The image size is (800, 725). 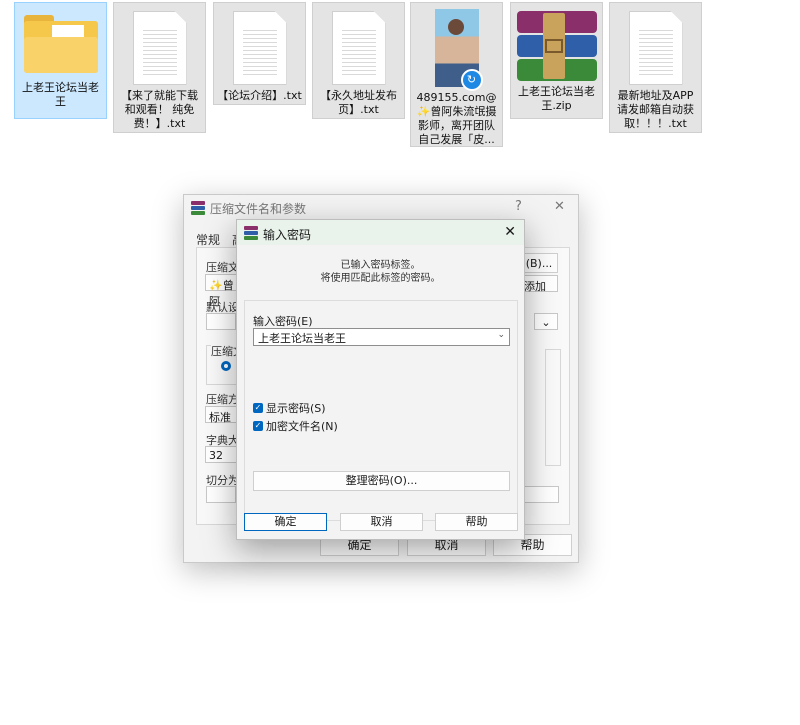 I want to click on profile-select, so click(x=221, y=321).